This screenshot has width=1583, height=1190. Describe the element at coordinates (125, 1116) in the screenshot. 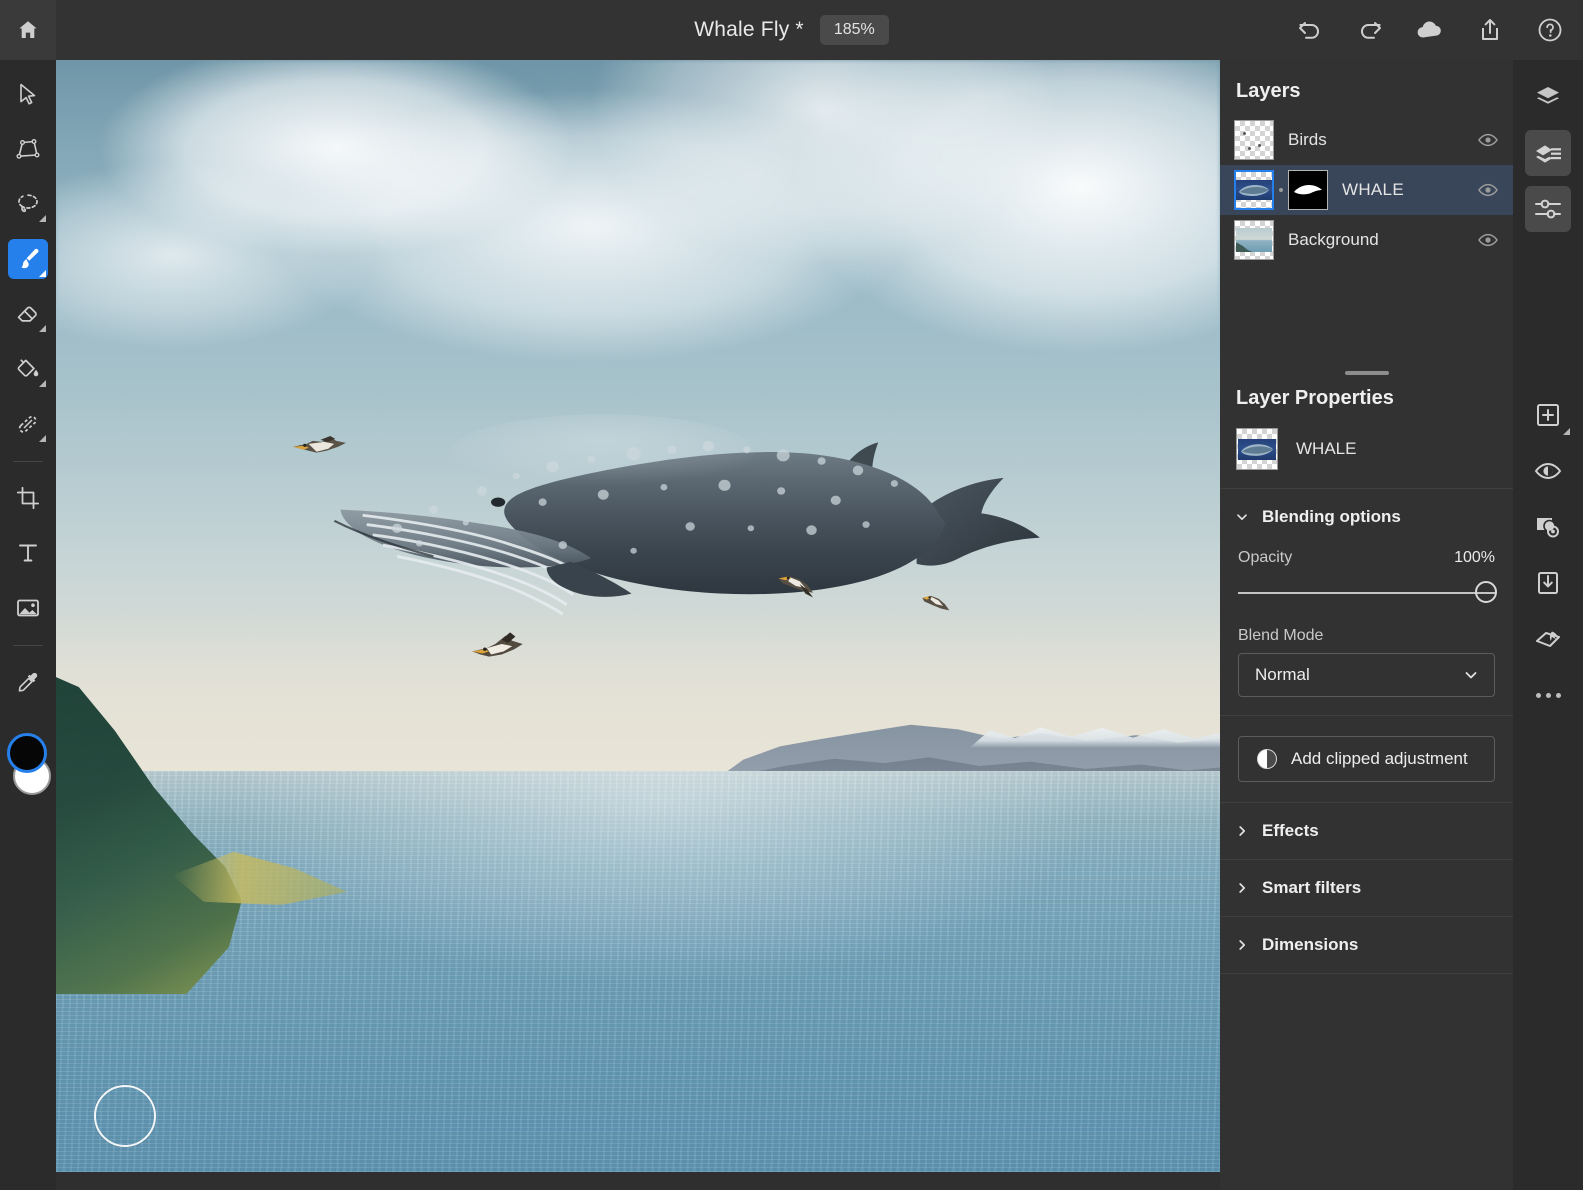

I see `brush-cursor` at that location.